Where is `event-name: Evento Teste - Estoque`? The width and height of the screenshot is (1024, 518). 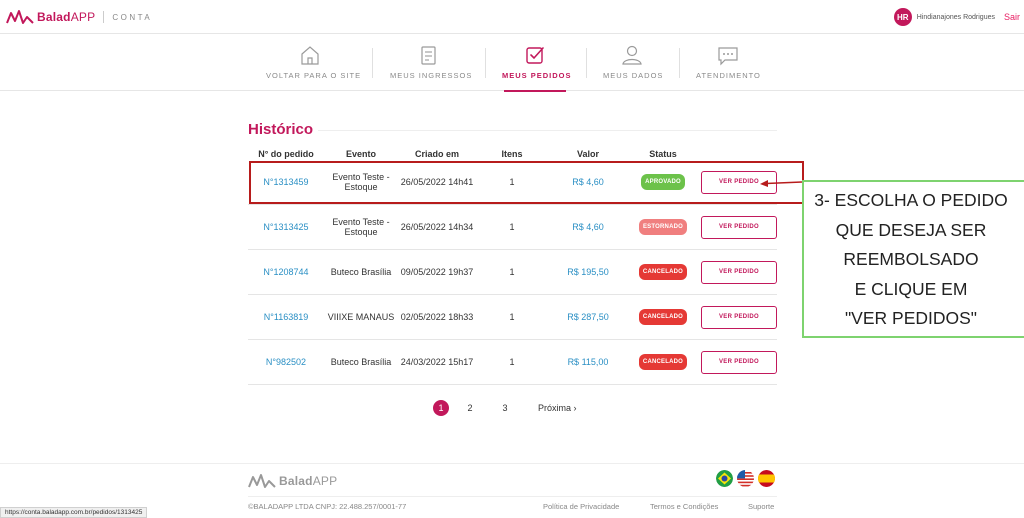
event-name: Evento Teste - Estoque is located at coordinates (361, 227).